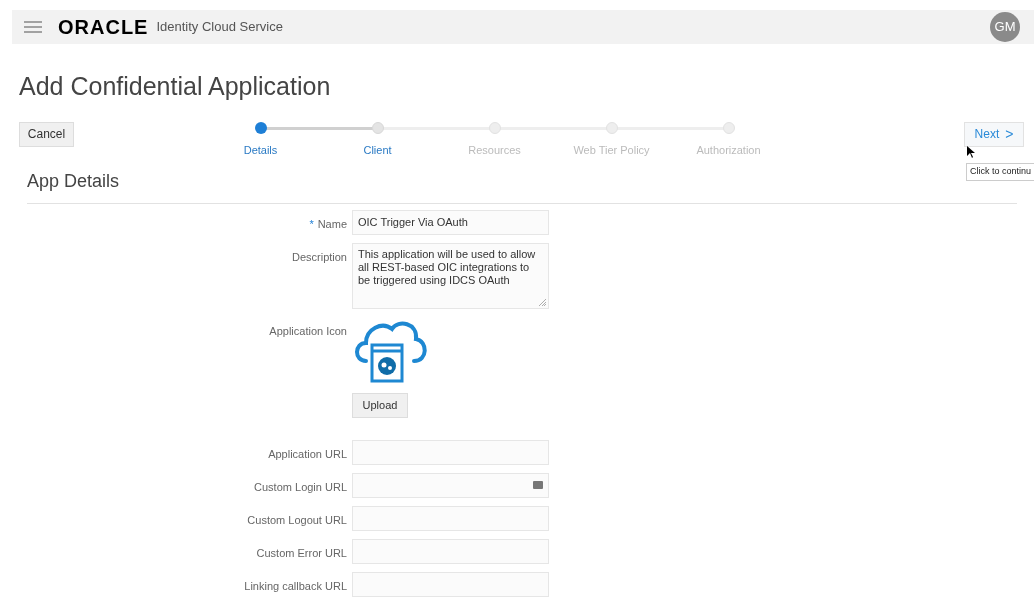  I want to click on step-label: Client, so click(377, 149).